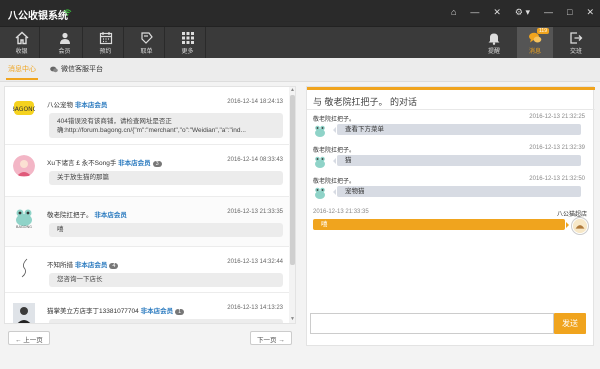 The image size is (600, 369). I want to click on message-time: 2016-12-13 21:32:50, so click(557, 179).